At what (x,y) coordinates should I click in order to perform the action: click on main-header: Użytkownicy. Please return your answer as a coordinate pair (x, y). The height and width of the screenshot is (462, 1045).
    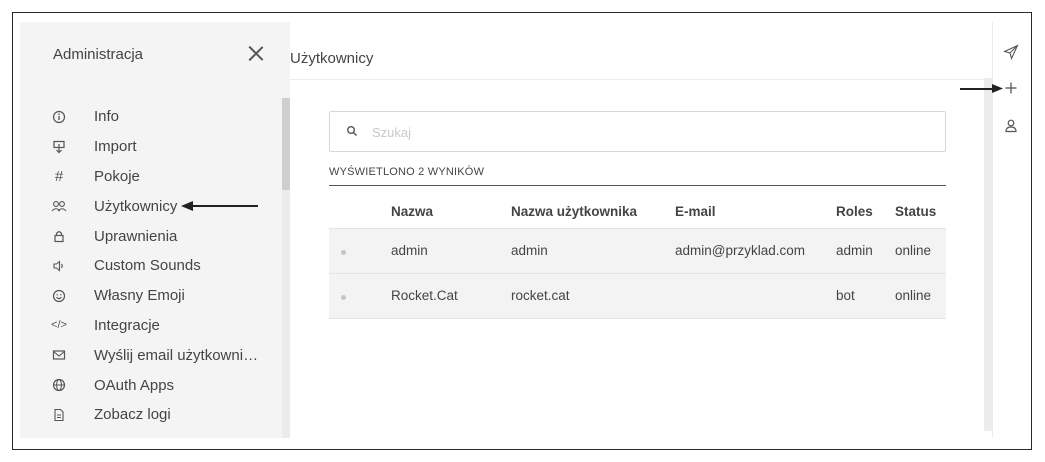
    Looking at the image, I should click on (640, 51).